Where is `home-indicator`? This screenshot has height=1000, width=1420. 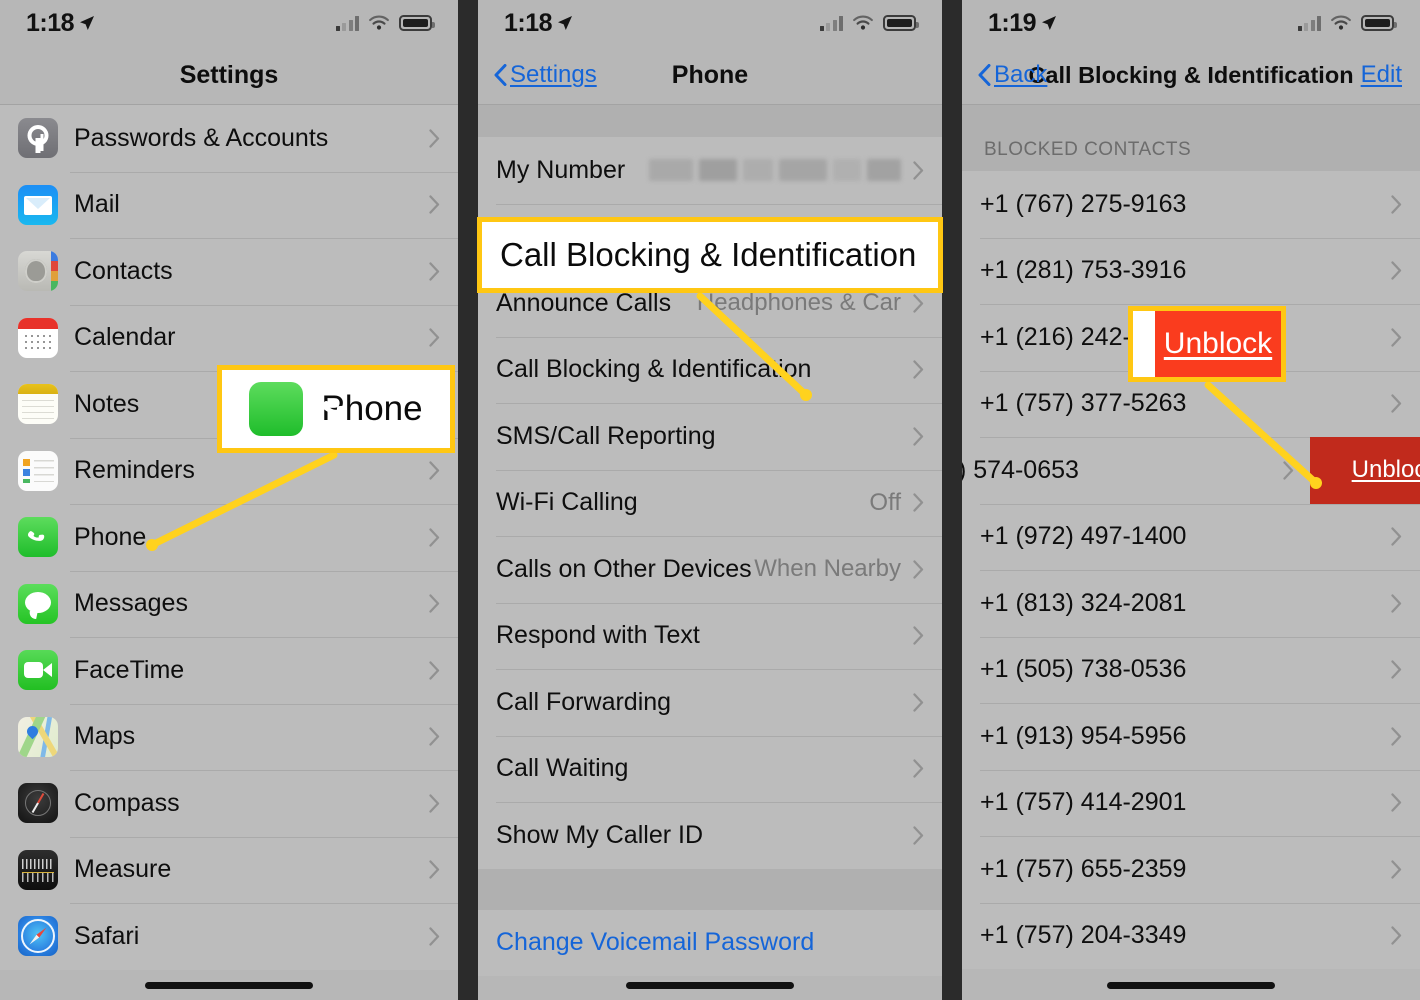 home-indicator is located at coordinates (1191, 985).